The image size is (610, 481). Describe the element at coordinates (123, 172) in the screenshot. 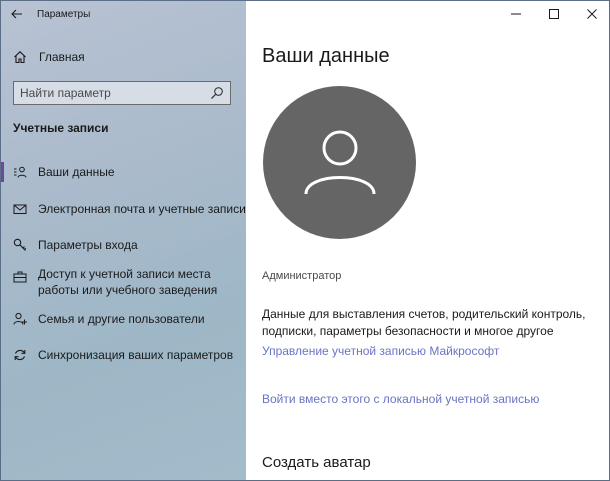

I see `sidebar-item-your-info: Ваши данные` at that location.